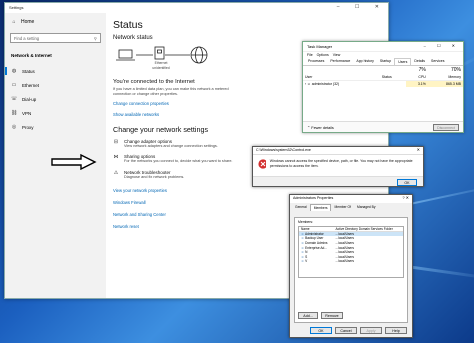 The image size is (474, 343). I want to click on menu-options: Options, so click(323, 55).